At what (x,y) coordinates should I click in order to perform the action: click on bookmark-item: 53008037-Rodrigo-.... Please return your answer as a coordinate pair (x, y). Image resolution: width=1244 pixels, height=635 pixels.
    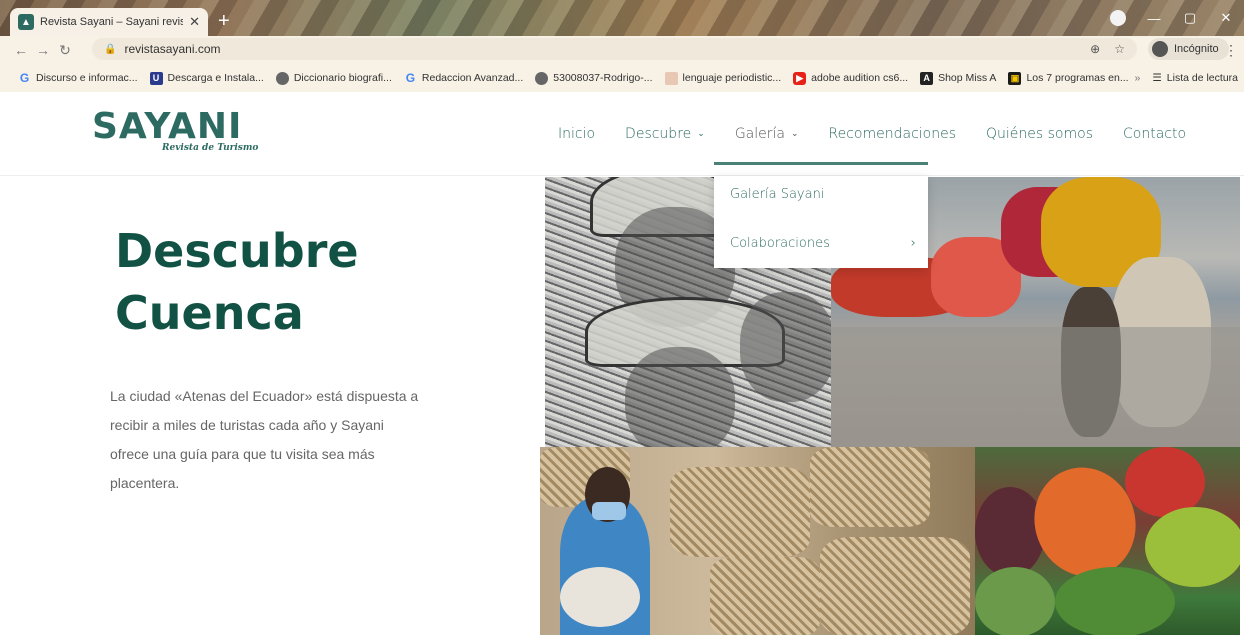
    Looking at the image, I should click on (594, 78).